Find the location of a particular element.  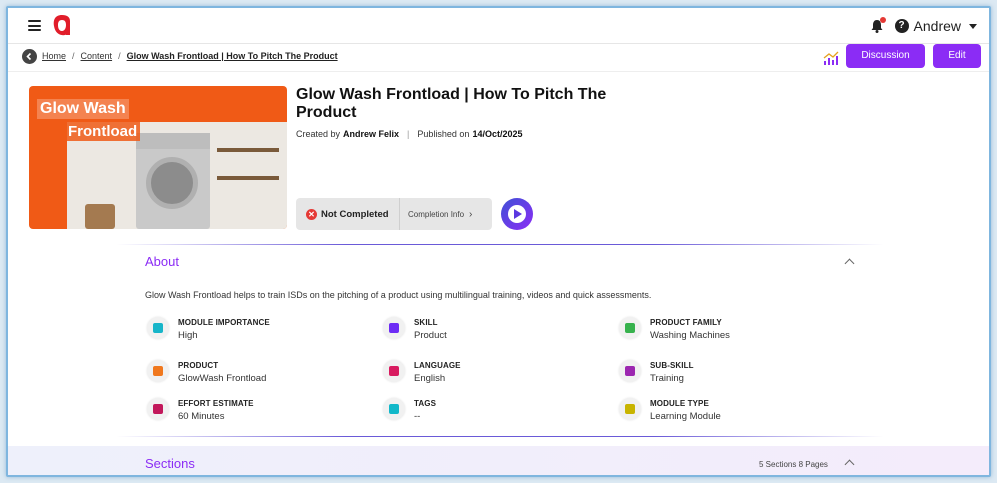

thumbnail-basket is located at coordinates (100, 216).